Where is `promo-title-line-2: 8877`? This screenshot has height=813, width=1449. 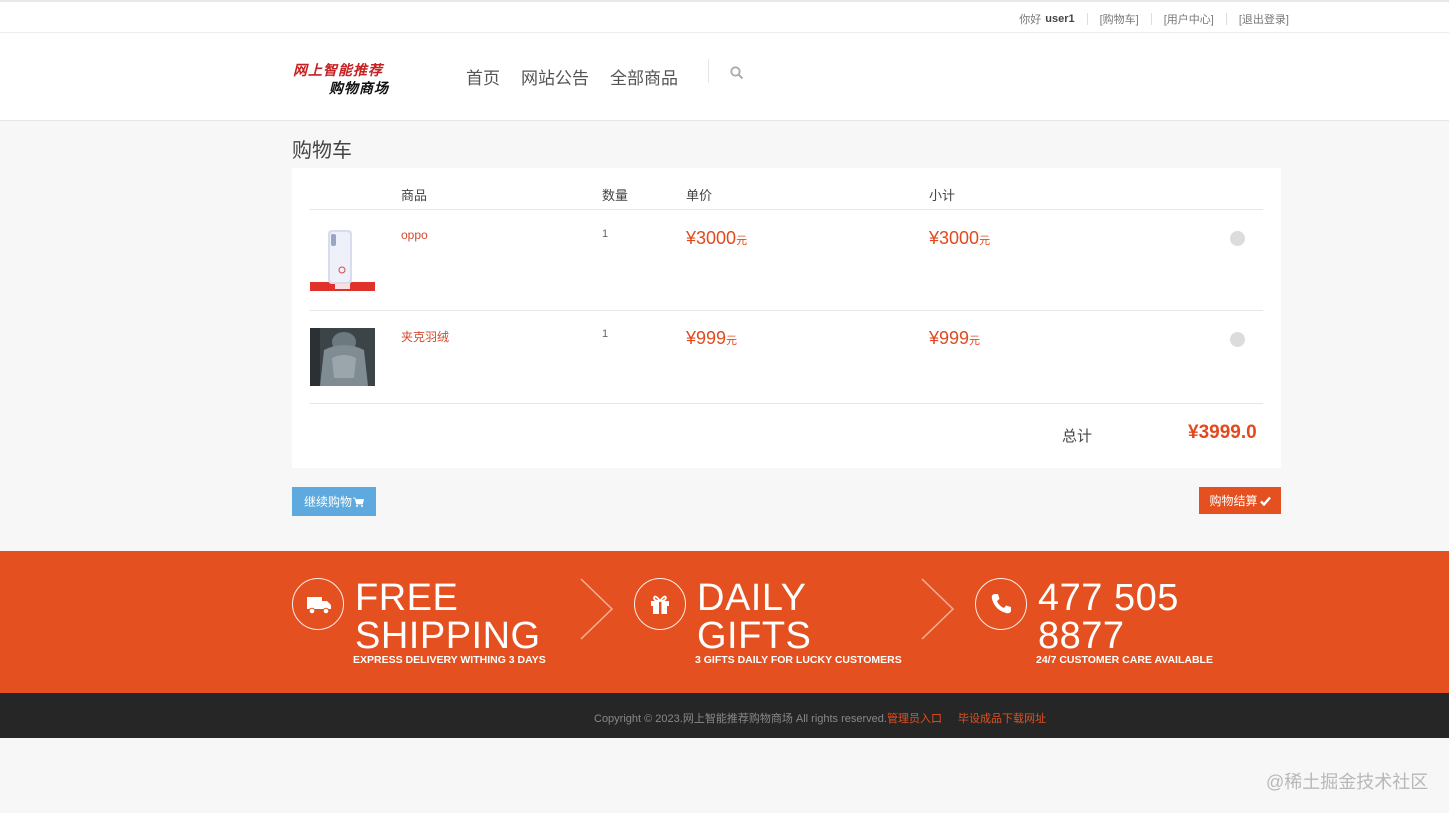 promo-title-line-2: 8877 is located at coordinates (1081, 636).